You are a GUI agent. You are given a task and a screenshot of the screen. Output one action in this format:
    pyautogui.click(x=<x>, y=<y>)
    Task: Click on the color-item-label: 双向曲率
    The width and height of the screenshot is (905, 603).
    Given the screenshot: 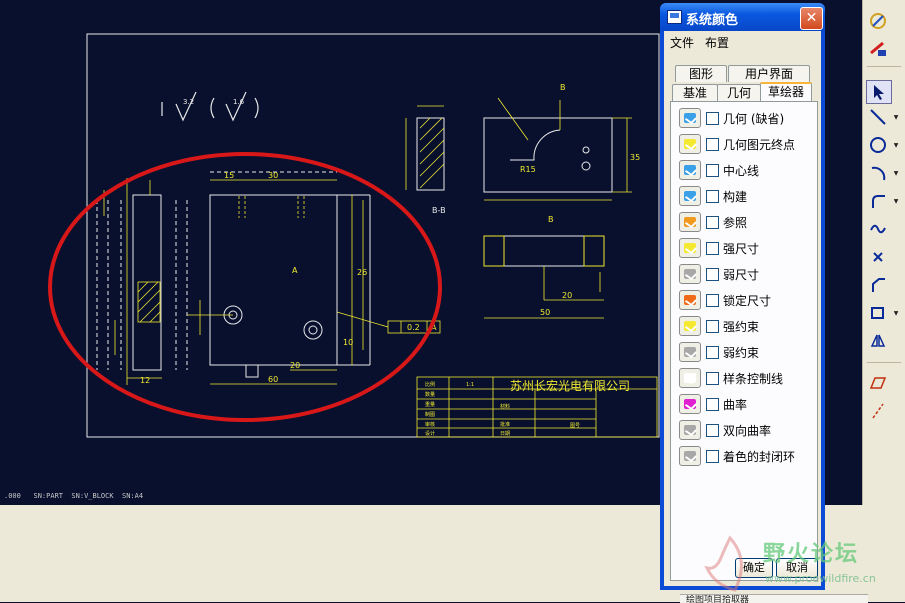 What is the action you would take?
    pyautogui.click(x=747, y=431)
    